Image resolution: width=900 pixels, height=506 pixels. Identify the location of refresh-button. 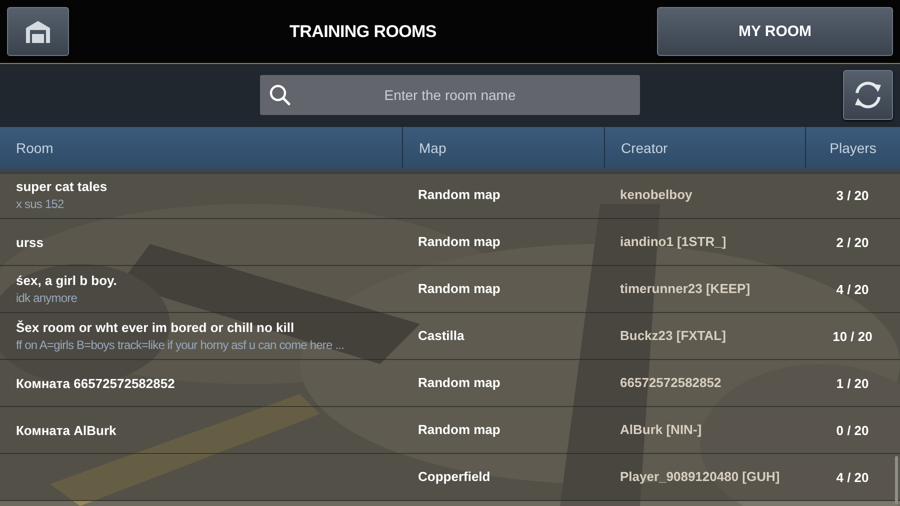
(868, 95).